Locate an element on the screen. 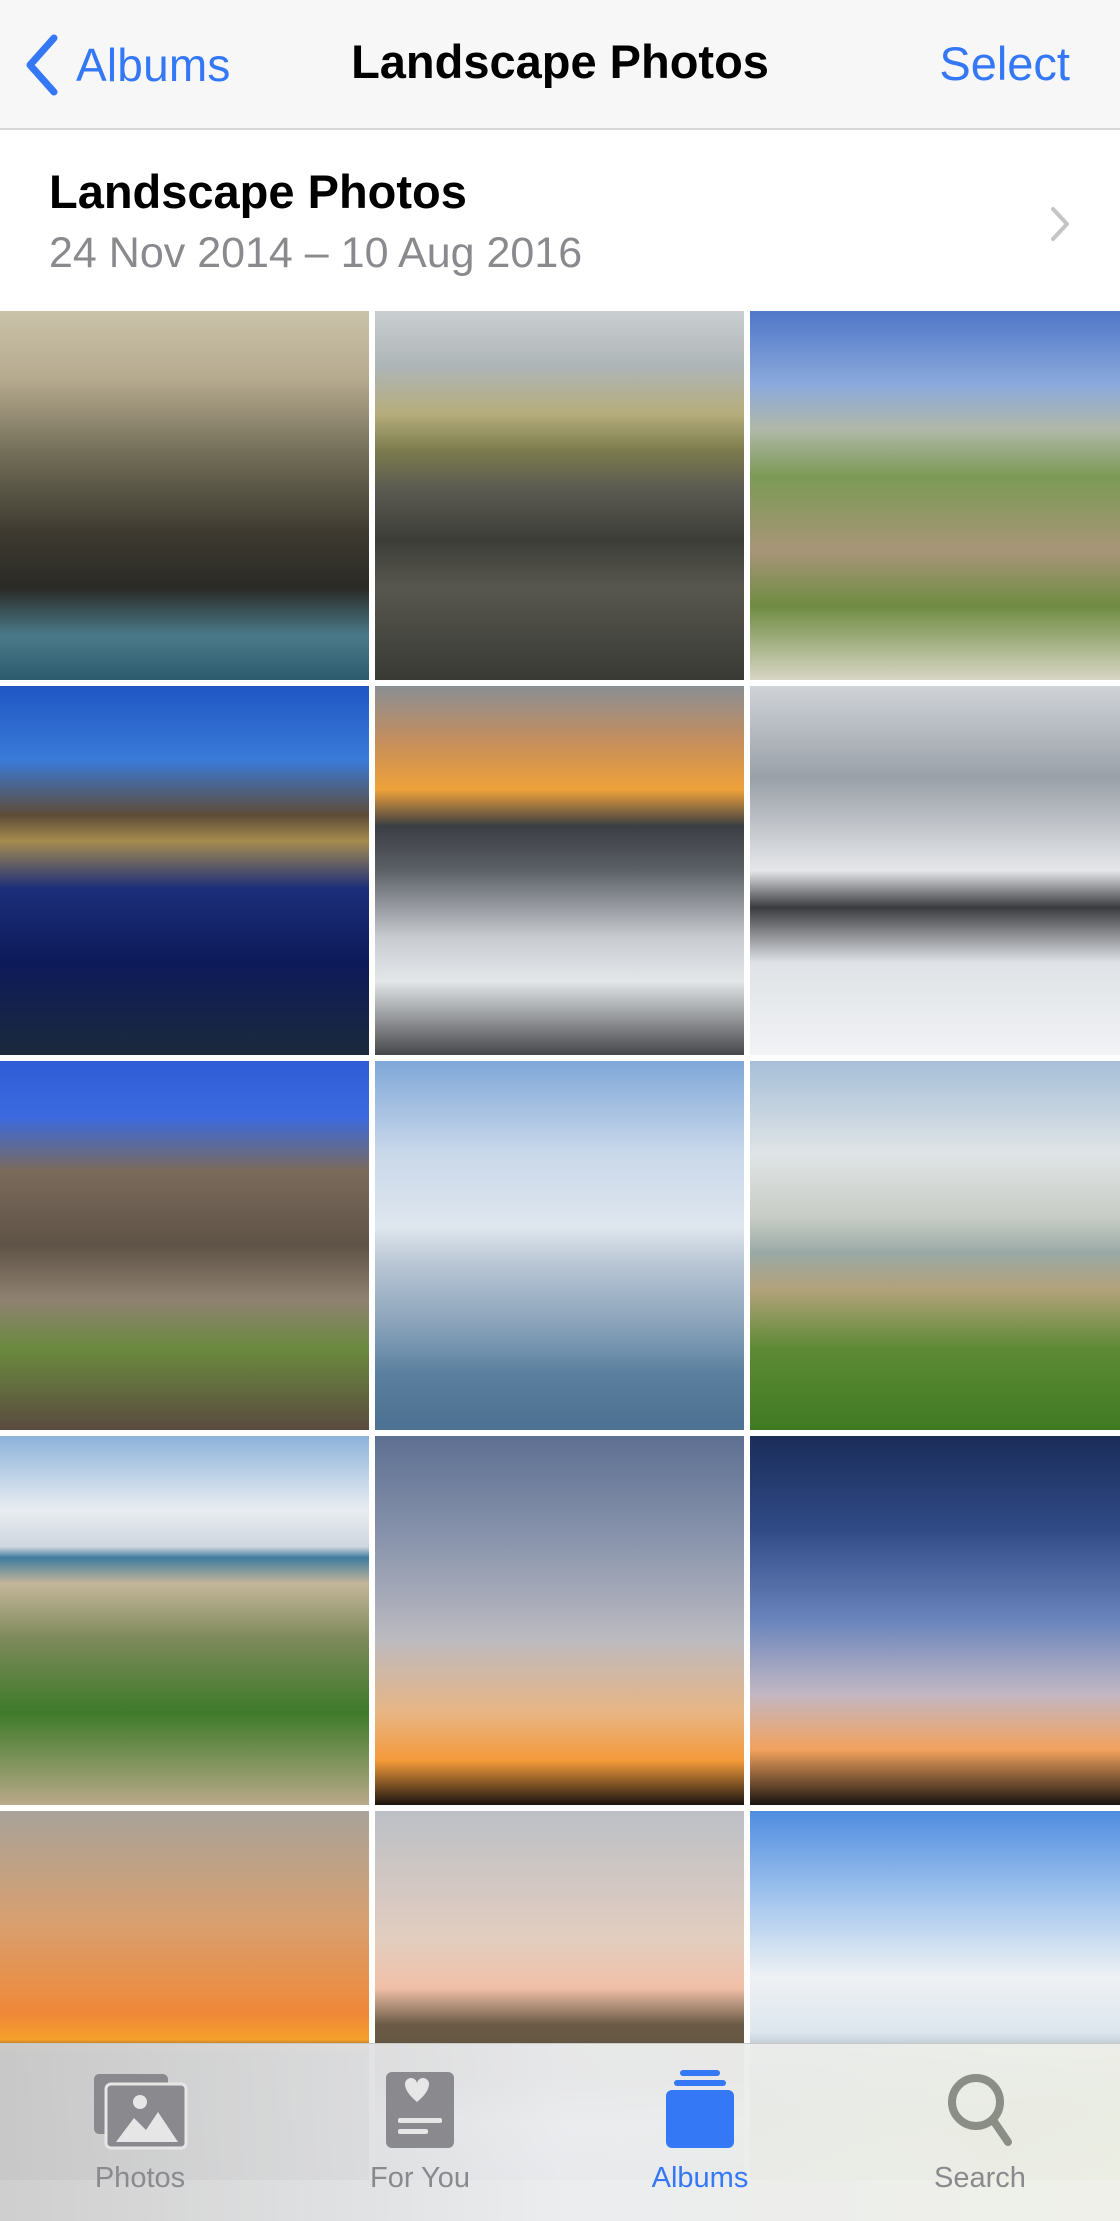 This screenshot has height=2221, width=1120. photo-thumbnail-stone-wall-grass is located at coordinates (559, 495).